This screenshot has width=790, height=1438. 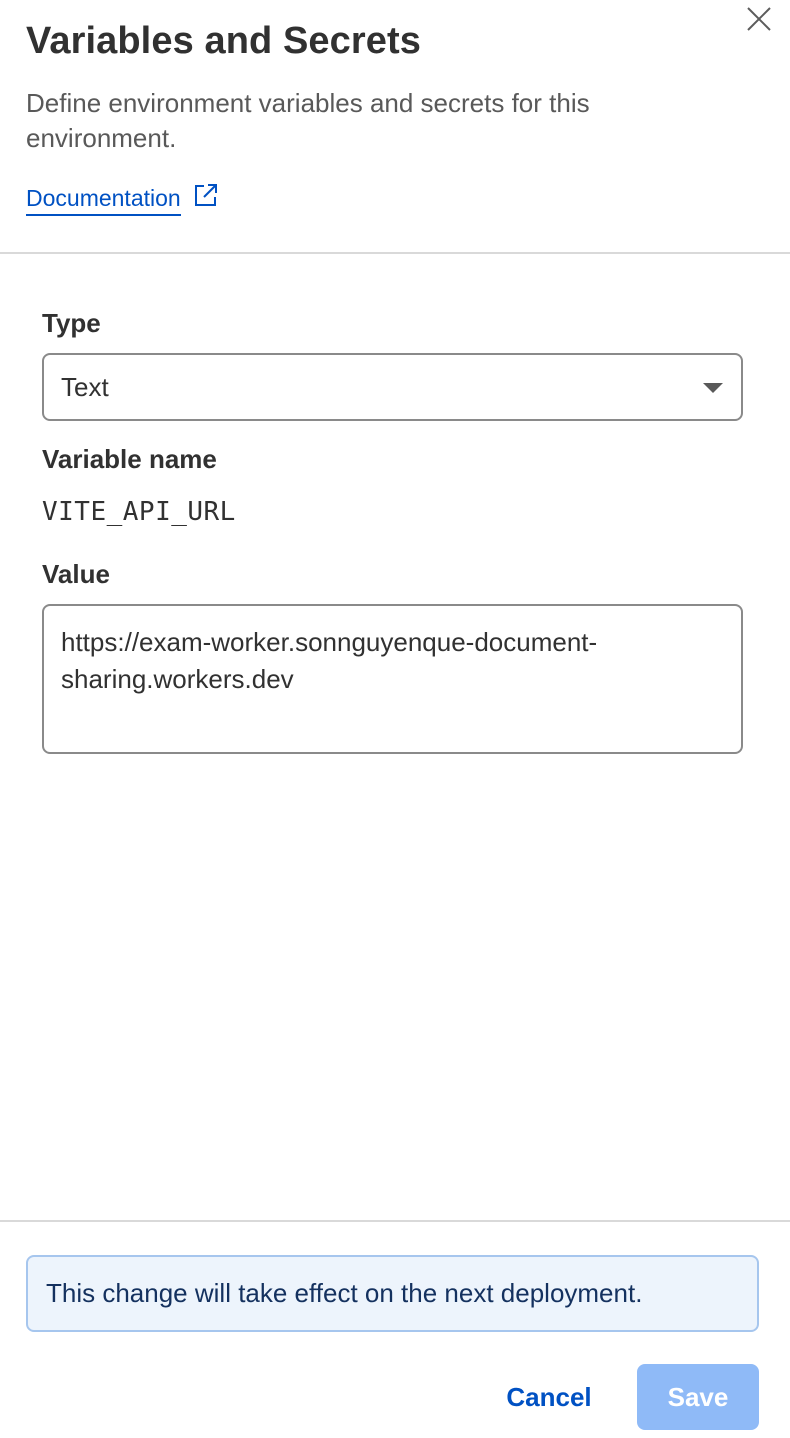 What do you see at coordinates (85, 386) in the screenshot?
I see `type-select-value: Text` at bounding box center [85, 386].